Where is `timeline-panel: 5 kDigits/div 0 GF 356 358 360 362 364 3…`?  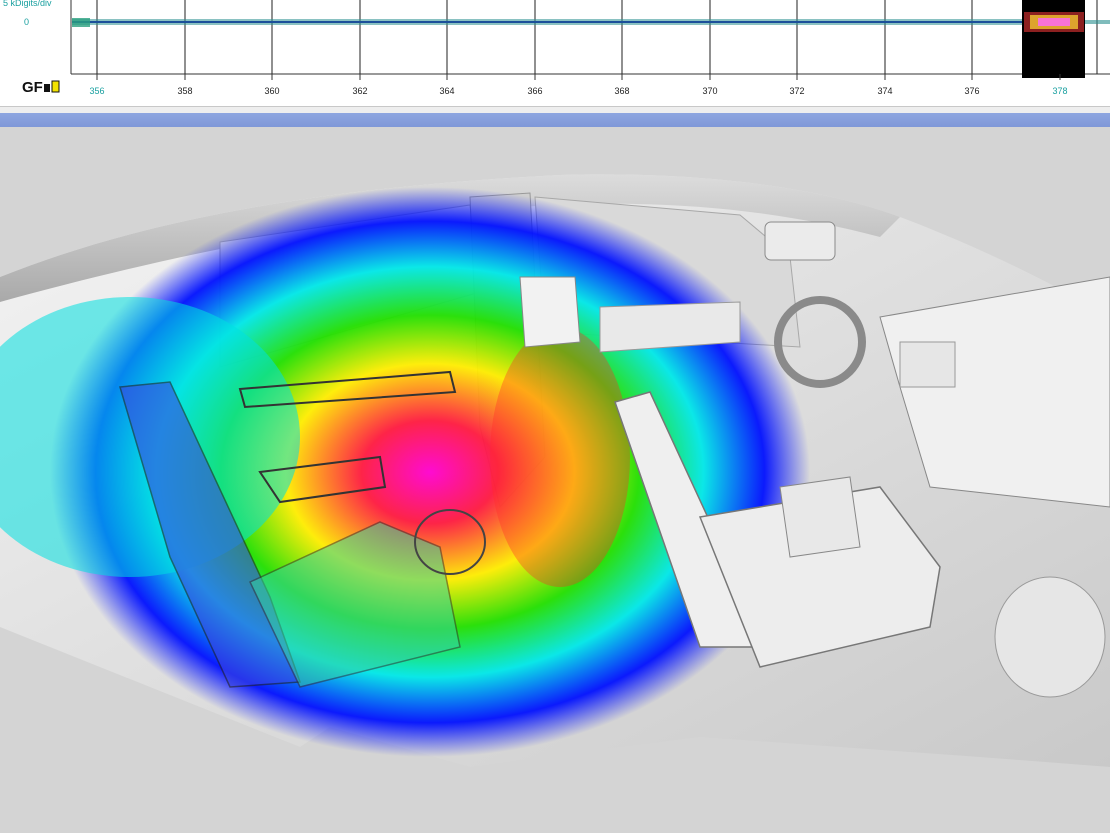 timeline-panel: 5 kDigits/div 0 GF 356 358 360 362 364 3… is located at coordinates (555, 53).